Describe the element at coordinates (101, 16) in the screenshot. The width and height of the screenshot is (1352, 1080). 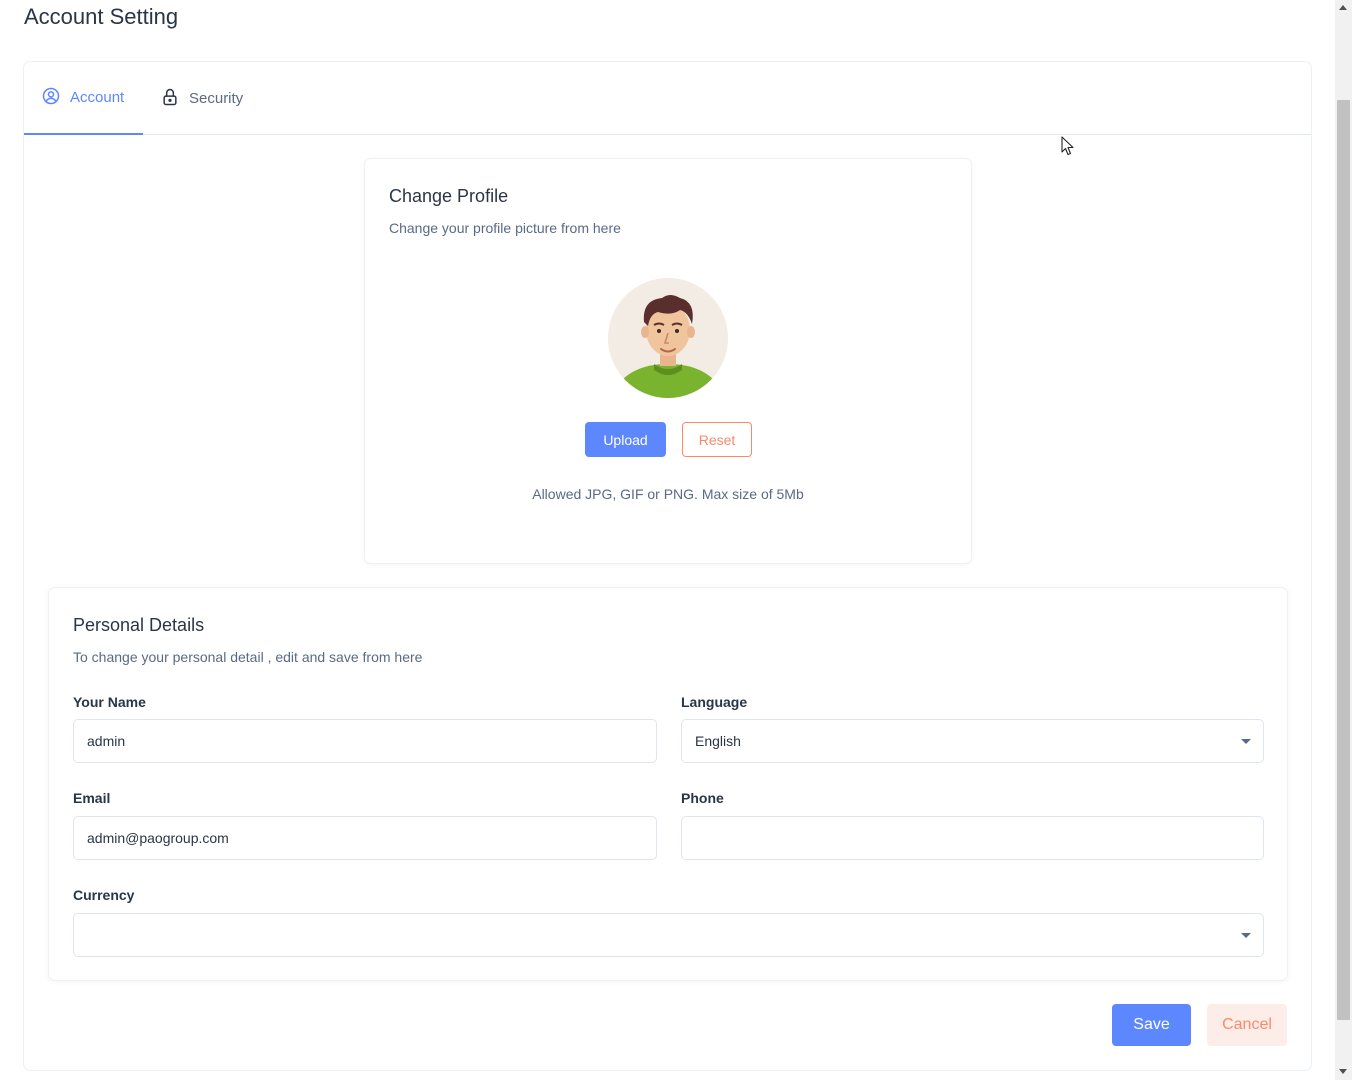
I see `page-title: Account Setting` at that location.